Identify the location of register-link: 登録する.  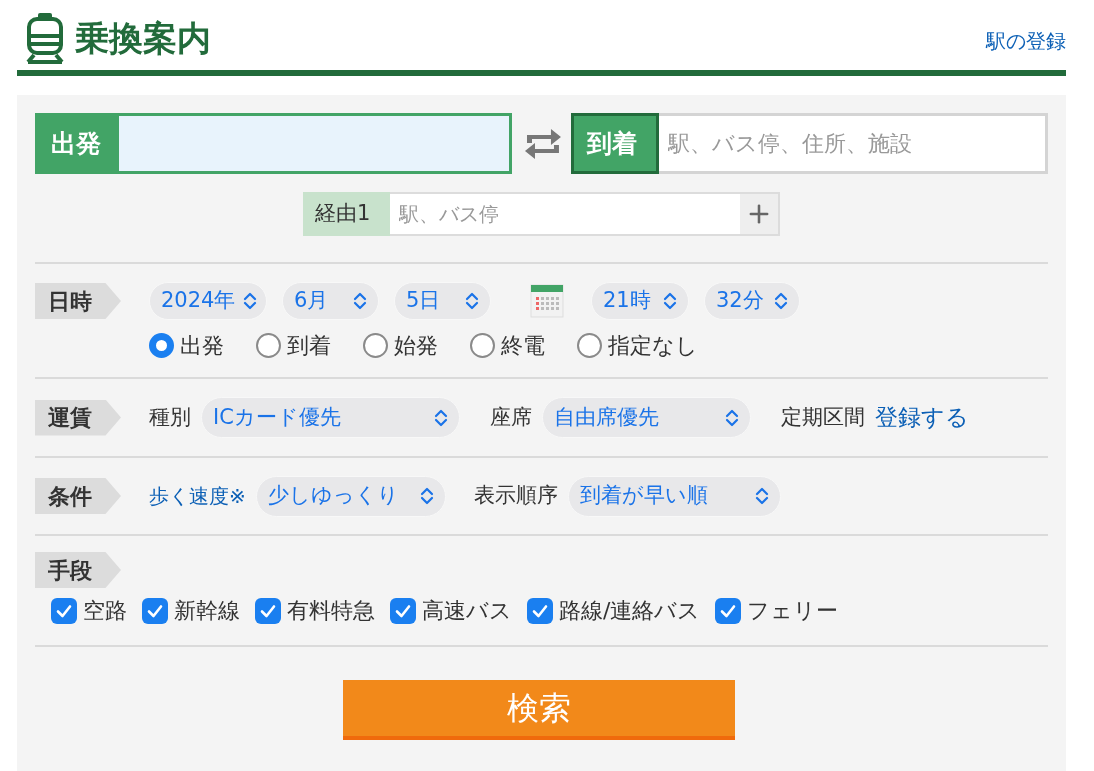
(922, 417).